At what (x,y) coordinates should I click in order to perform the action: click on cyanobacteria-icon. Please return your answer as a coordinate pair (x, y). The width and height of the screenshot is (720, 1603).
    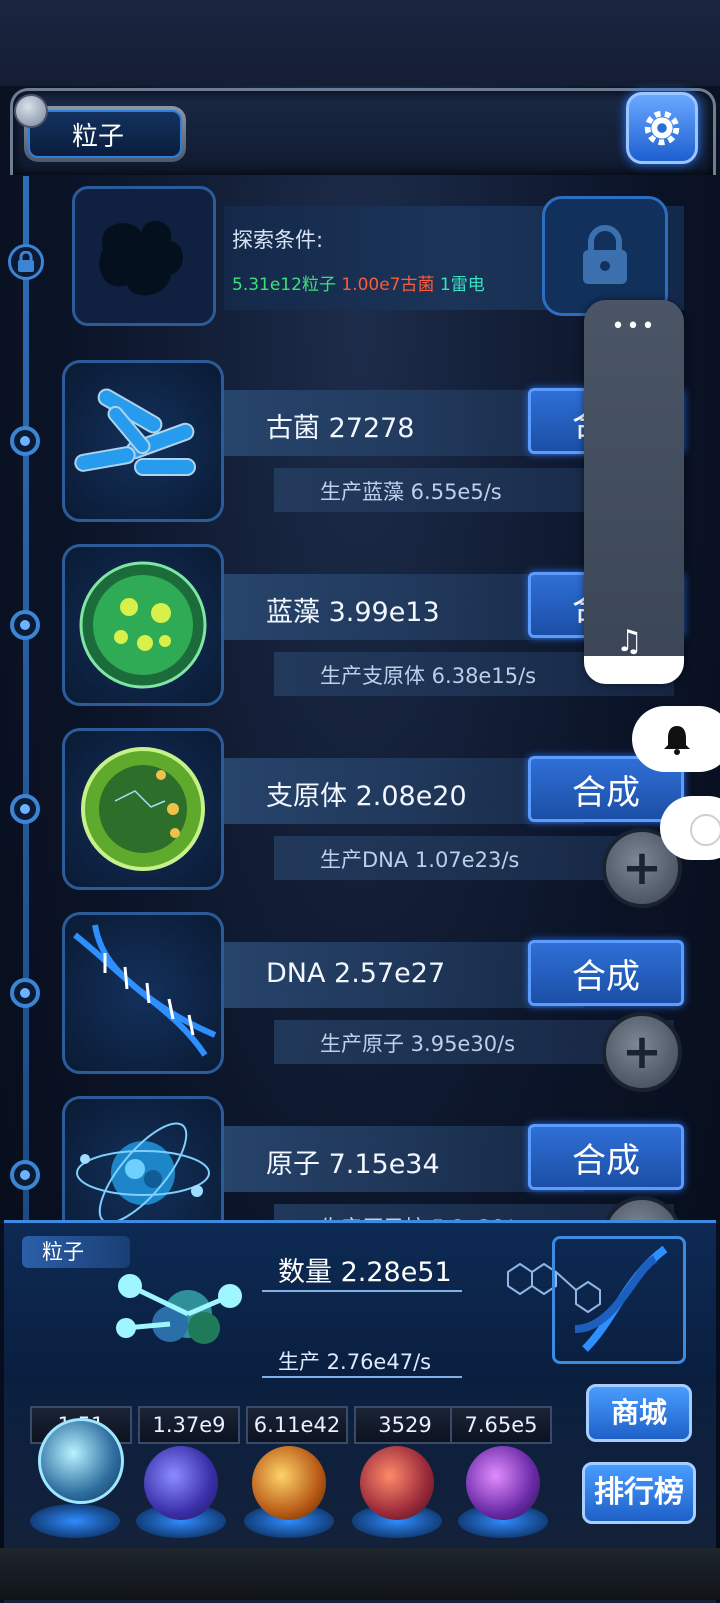
    Looking at the image, I should click on (143, 625).